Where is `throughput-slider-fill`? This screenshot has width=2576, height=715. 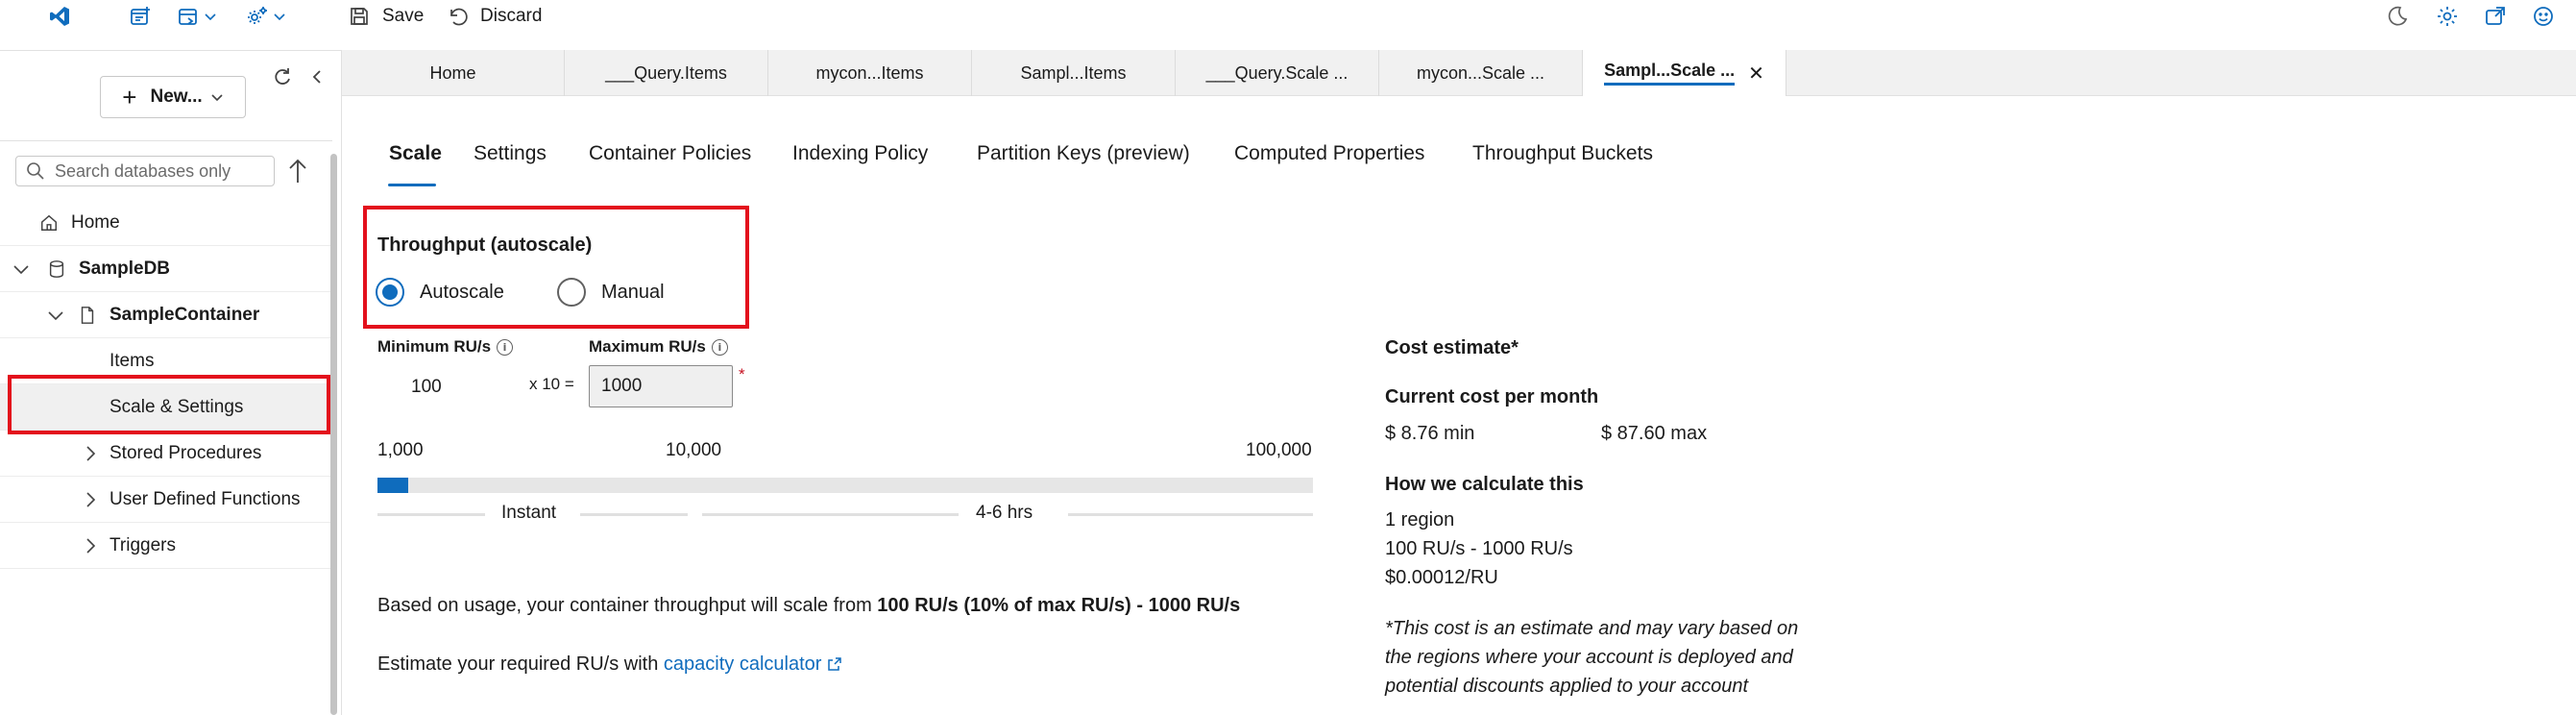 throughput-slider-fill is located at coordinates (392, 485).